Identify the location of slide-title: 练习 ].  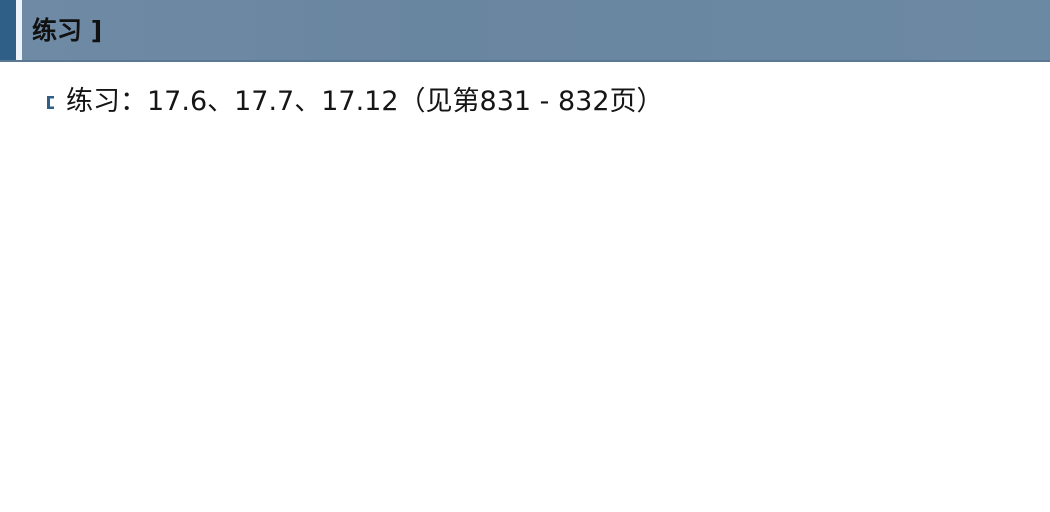
(67, 30).